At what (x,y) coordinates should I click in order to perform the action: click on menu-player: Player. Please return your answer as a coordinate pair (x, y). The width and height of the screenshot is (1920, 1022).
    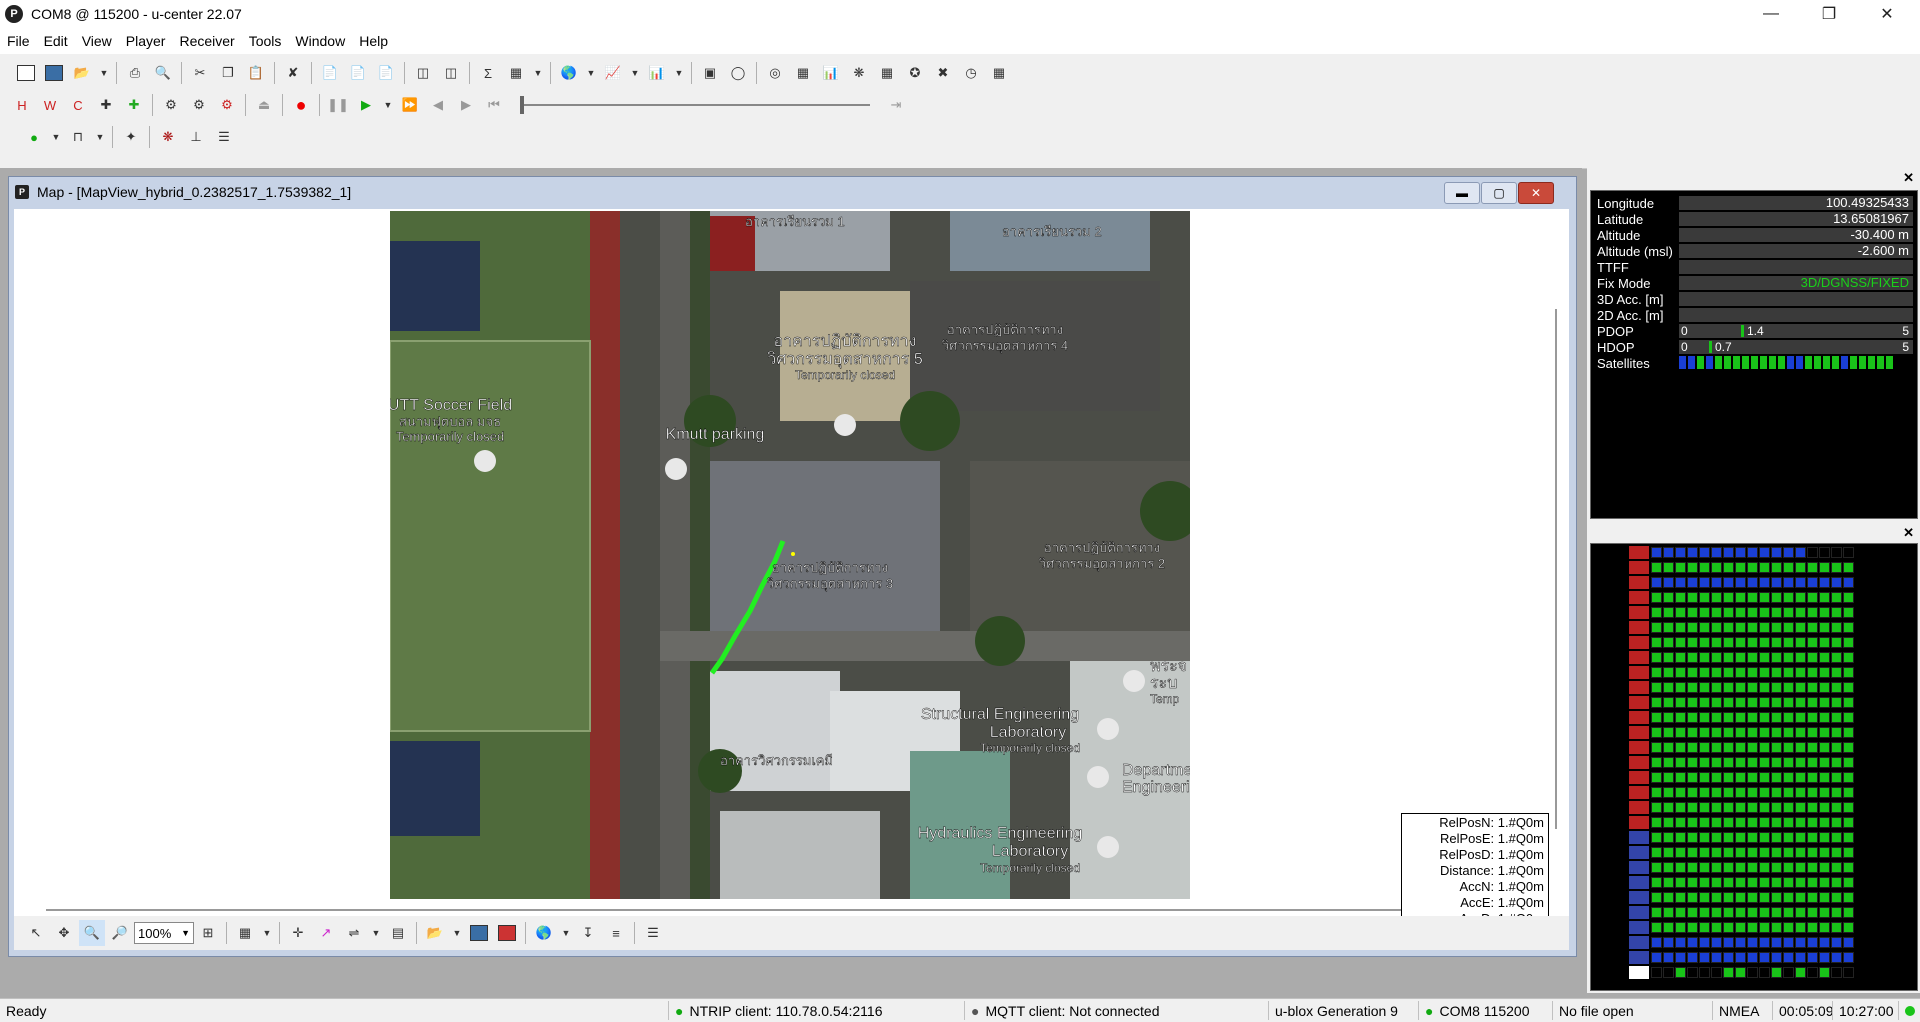
    Looking at the image, I should click on (146, 41).